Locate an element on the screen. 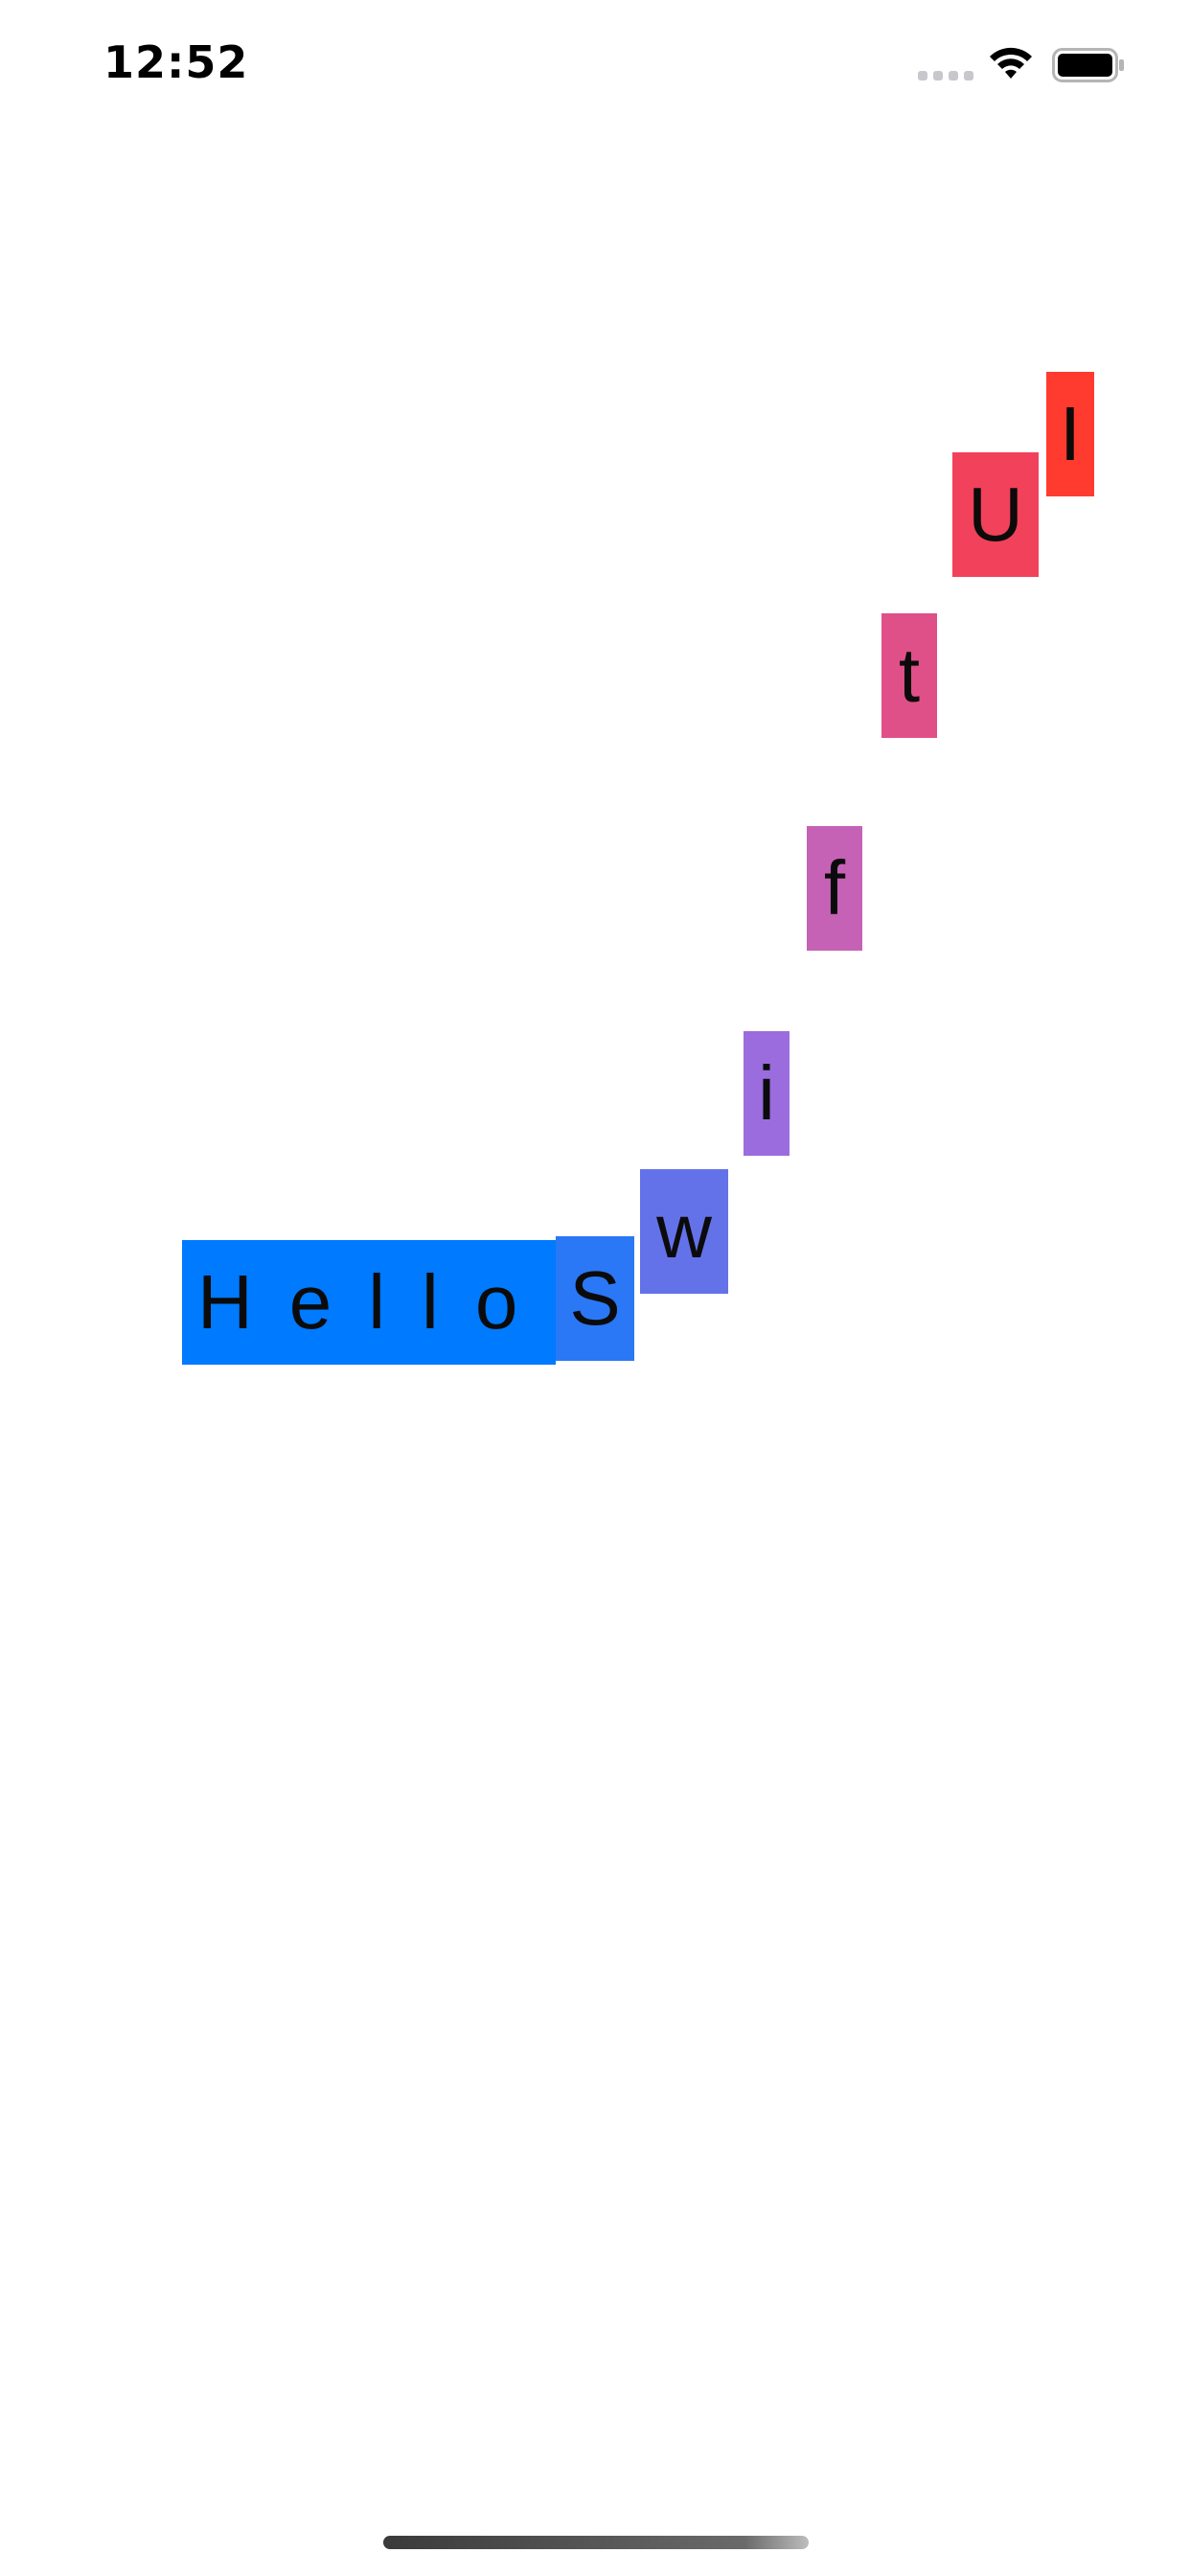 The height and width of the screenshot is (2576, 1190). letter-tile-u: U is located at coordinates (996, 514).